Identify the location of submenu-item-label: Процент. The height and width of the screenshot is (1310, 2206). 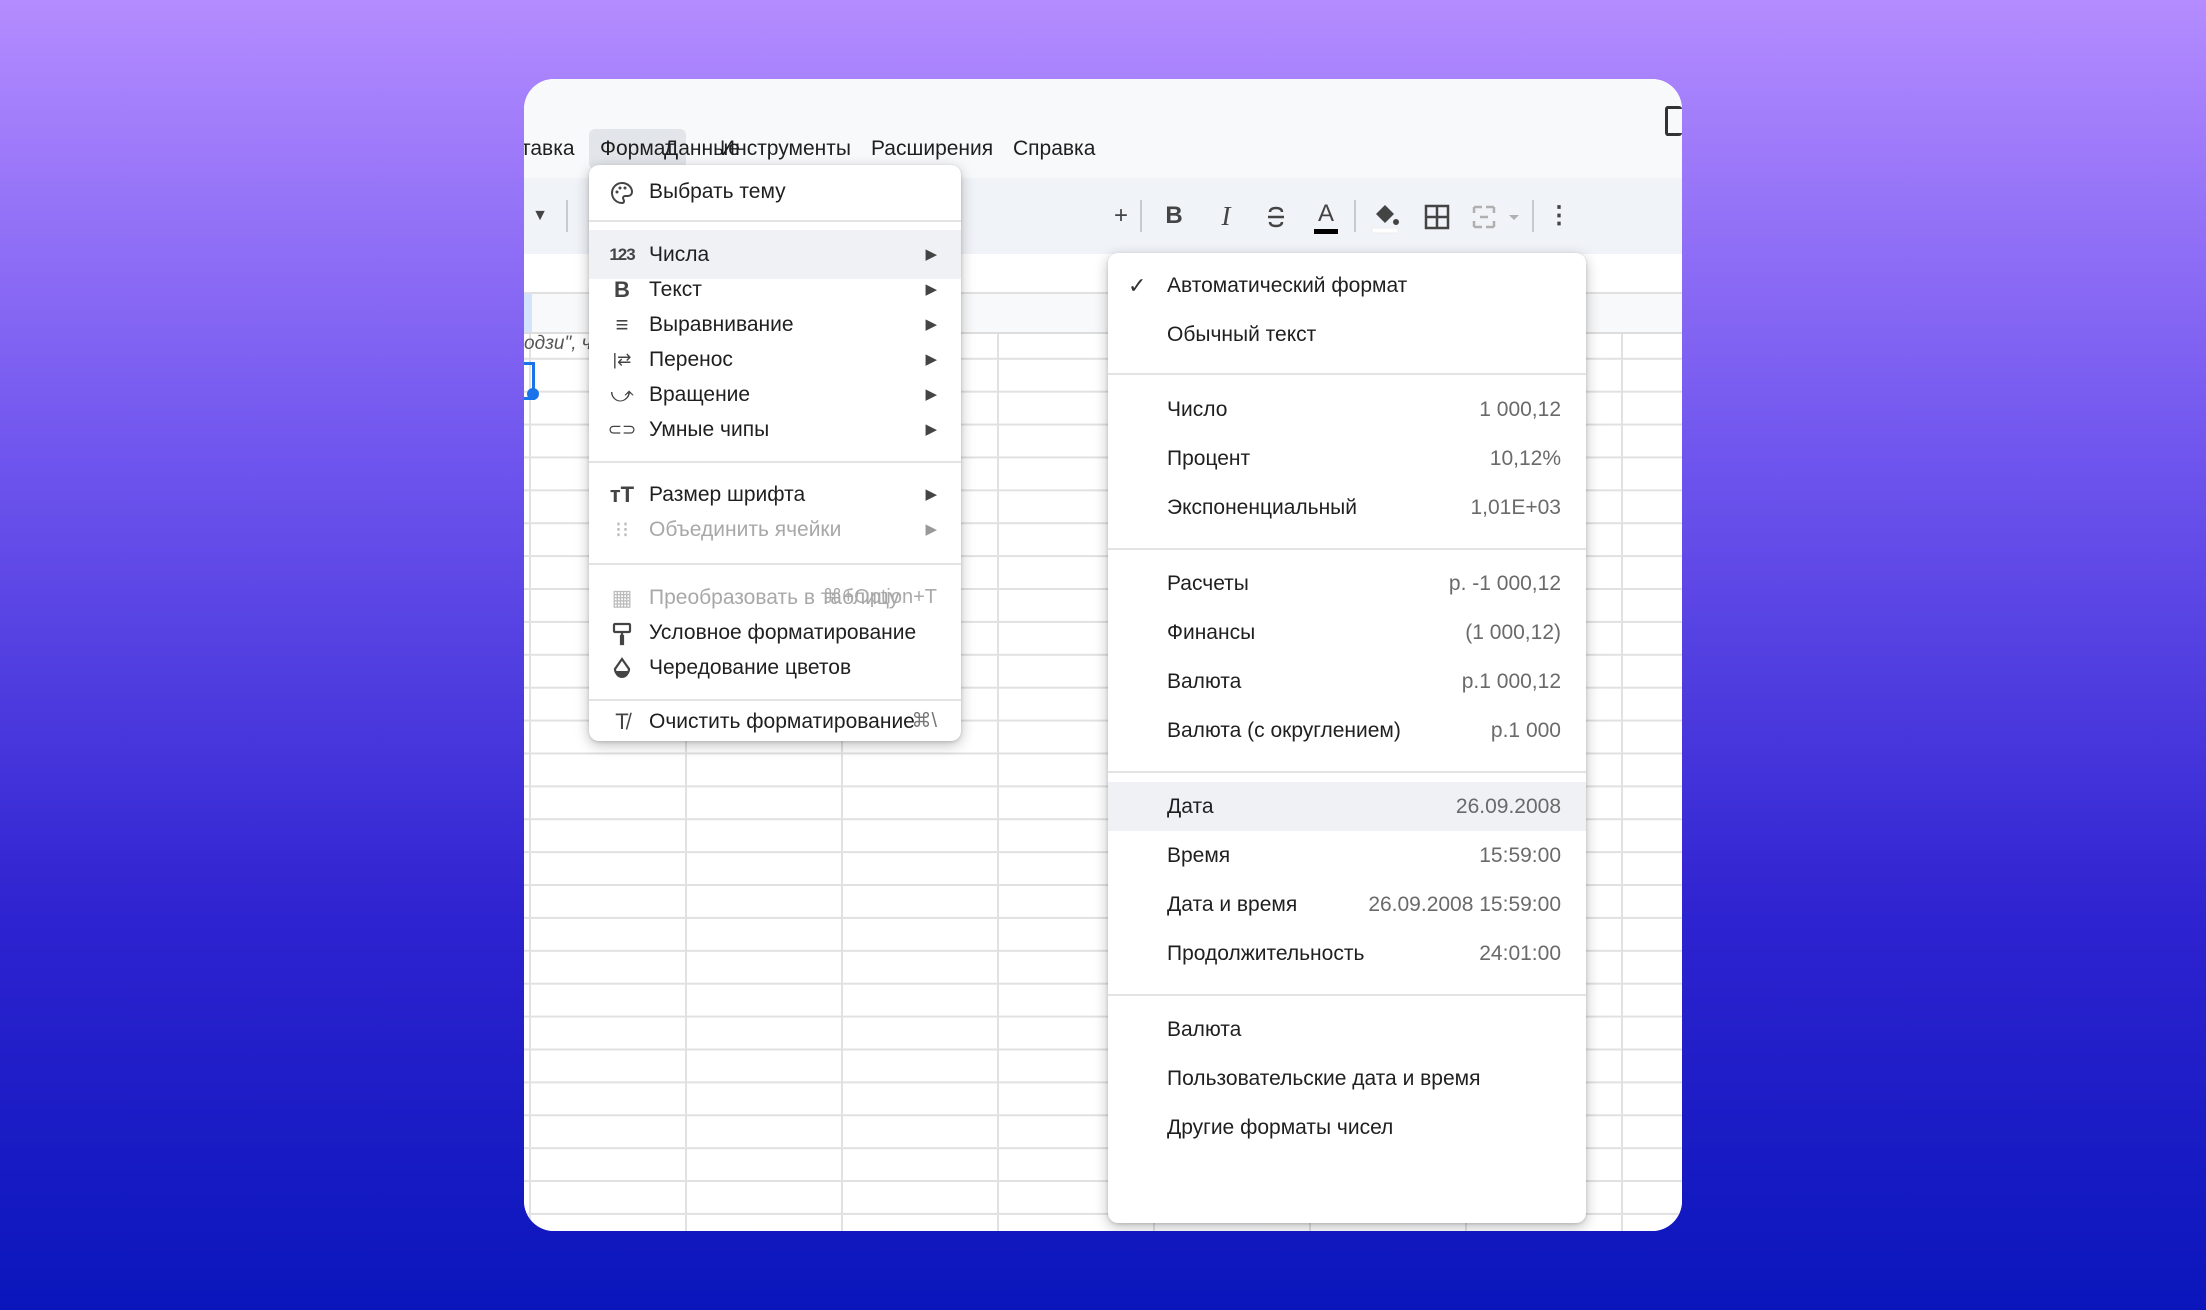
(1209, 458).